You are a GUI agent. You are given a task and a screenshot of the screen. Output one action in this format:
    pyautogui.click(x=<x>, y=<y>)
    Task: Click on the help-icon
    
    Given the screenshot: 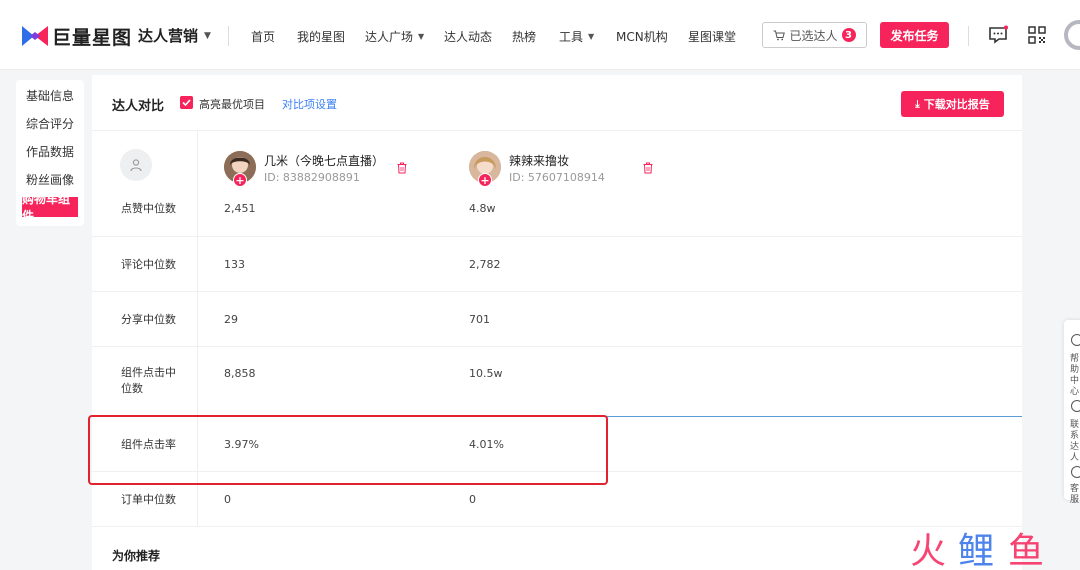 What is the action you would take?
    pyautogui.click(x=1075, y=340)
    